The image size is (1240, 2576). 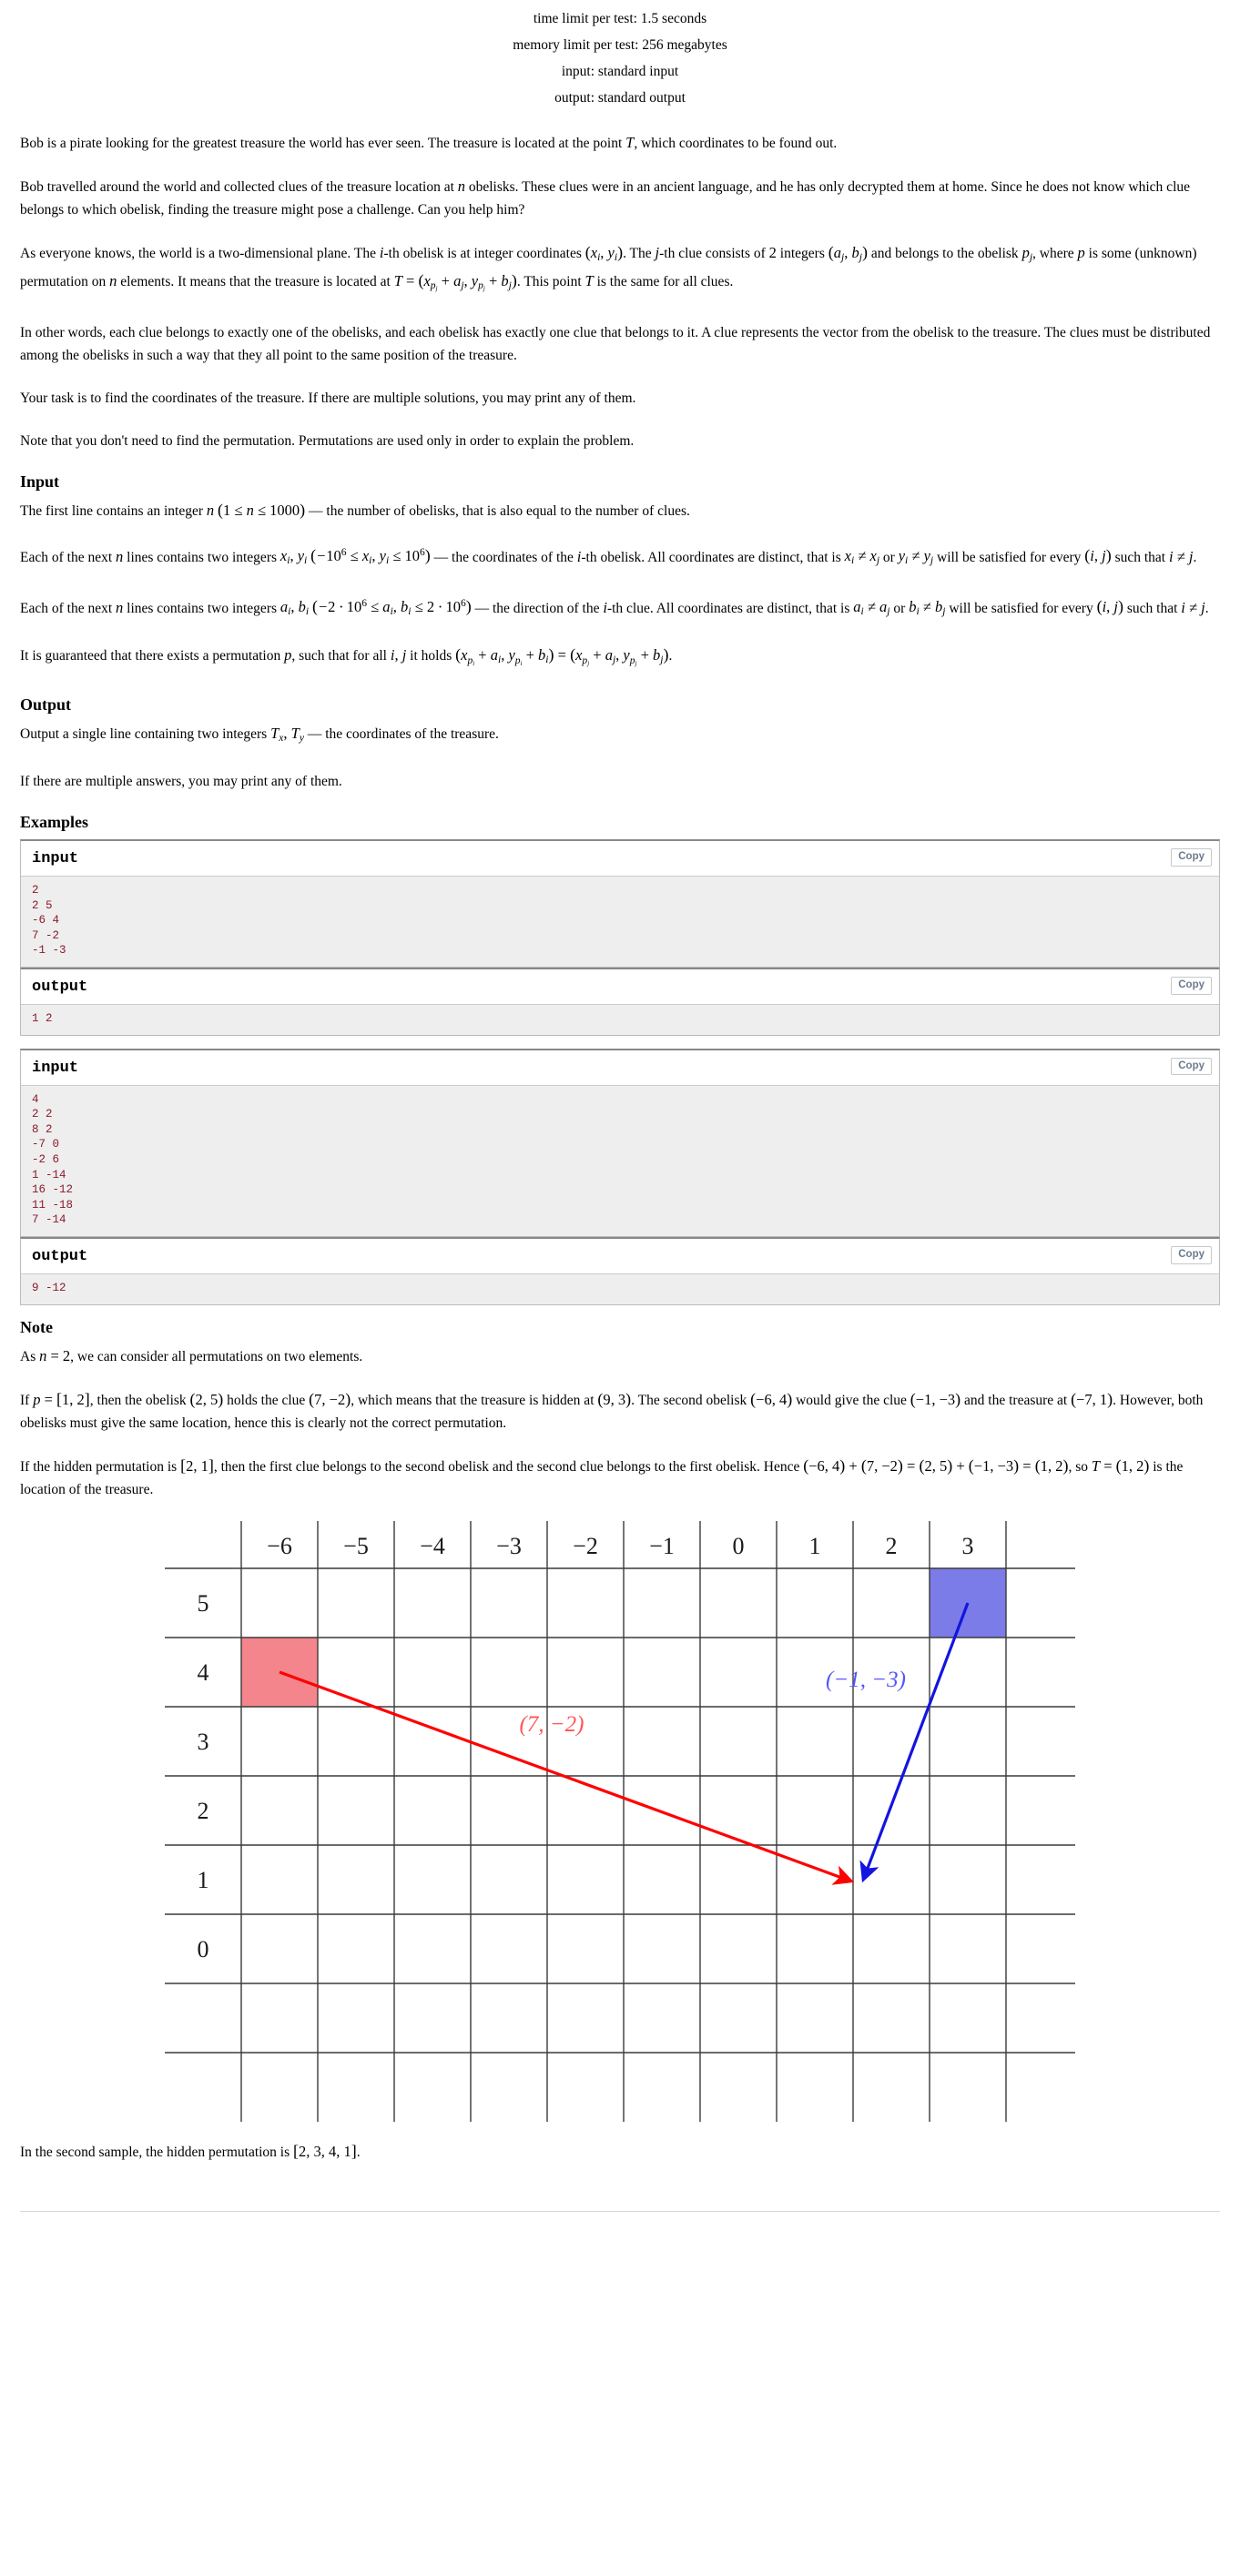 What do you see at coordinates (892, 1546) in the screenshot?
I see `col-label: 2` at bounding box center [892, 1546].